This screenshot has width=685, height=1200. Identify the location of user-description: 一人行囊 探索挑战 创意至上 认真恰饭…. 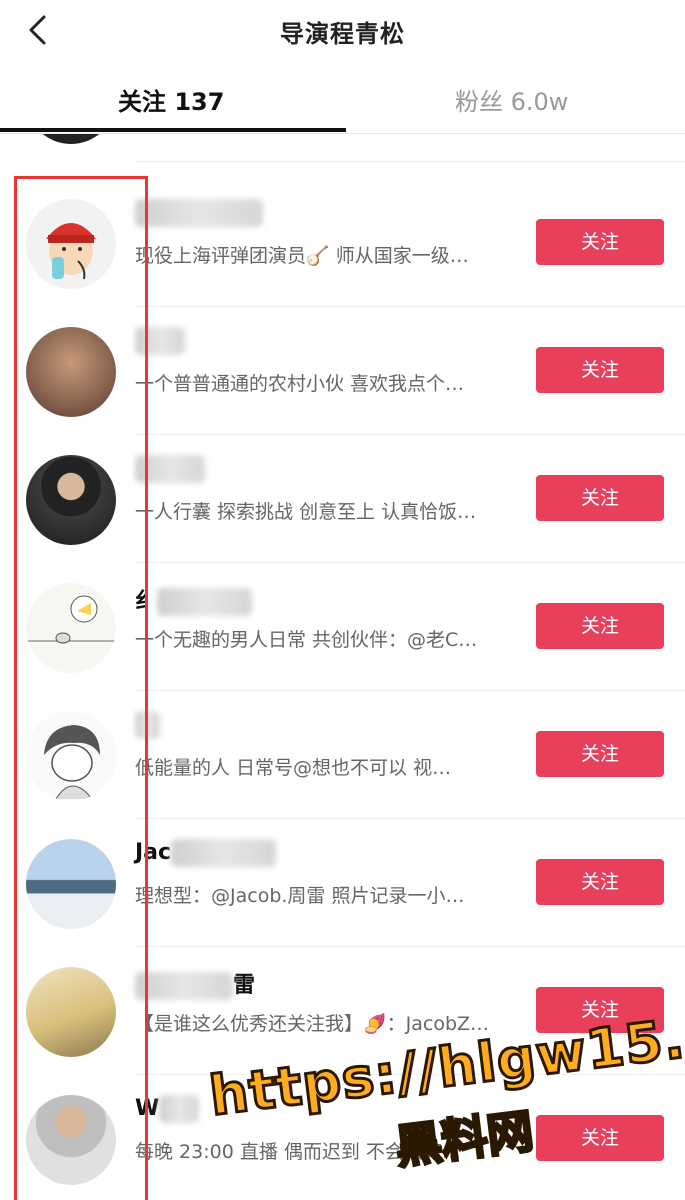
(306, 512).